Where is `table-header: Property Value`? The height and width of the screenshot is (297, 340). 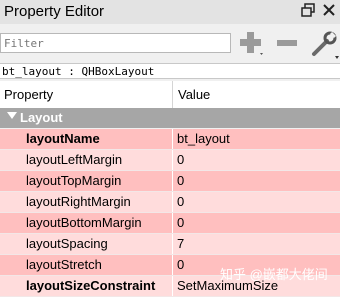 table-header: Property Value is located at coordinates (170, 95).